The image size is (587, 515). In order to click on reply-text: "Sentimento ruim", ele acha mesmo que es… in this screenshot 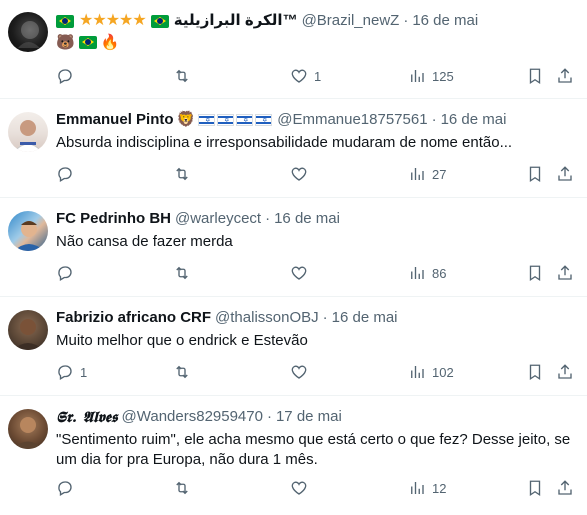, I will do `click(313, 449)`.